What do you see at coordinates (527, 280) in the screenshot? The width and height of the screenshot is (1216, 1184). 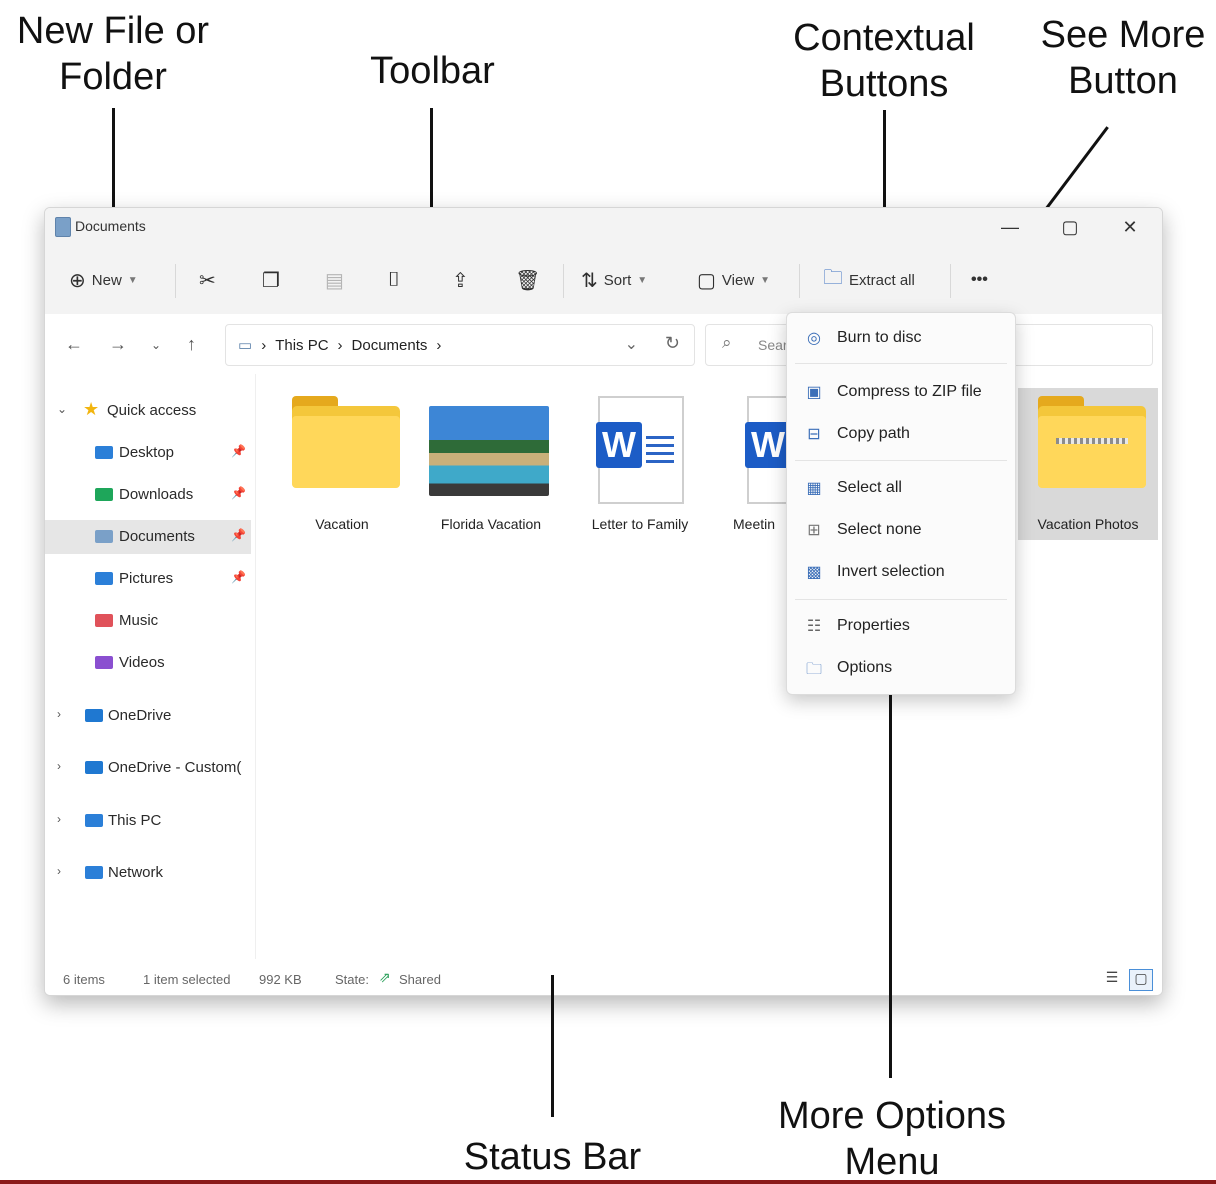 I see `delete-button: 🗑` at bounding box center [527, 280].